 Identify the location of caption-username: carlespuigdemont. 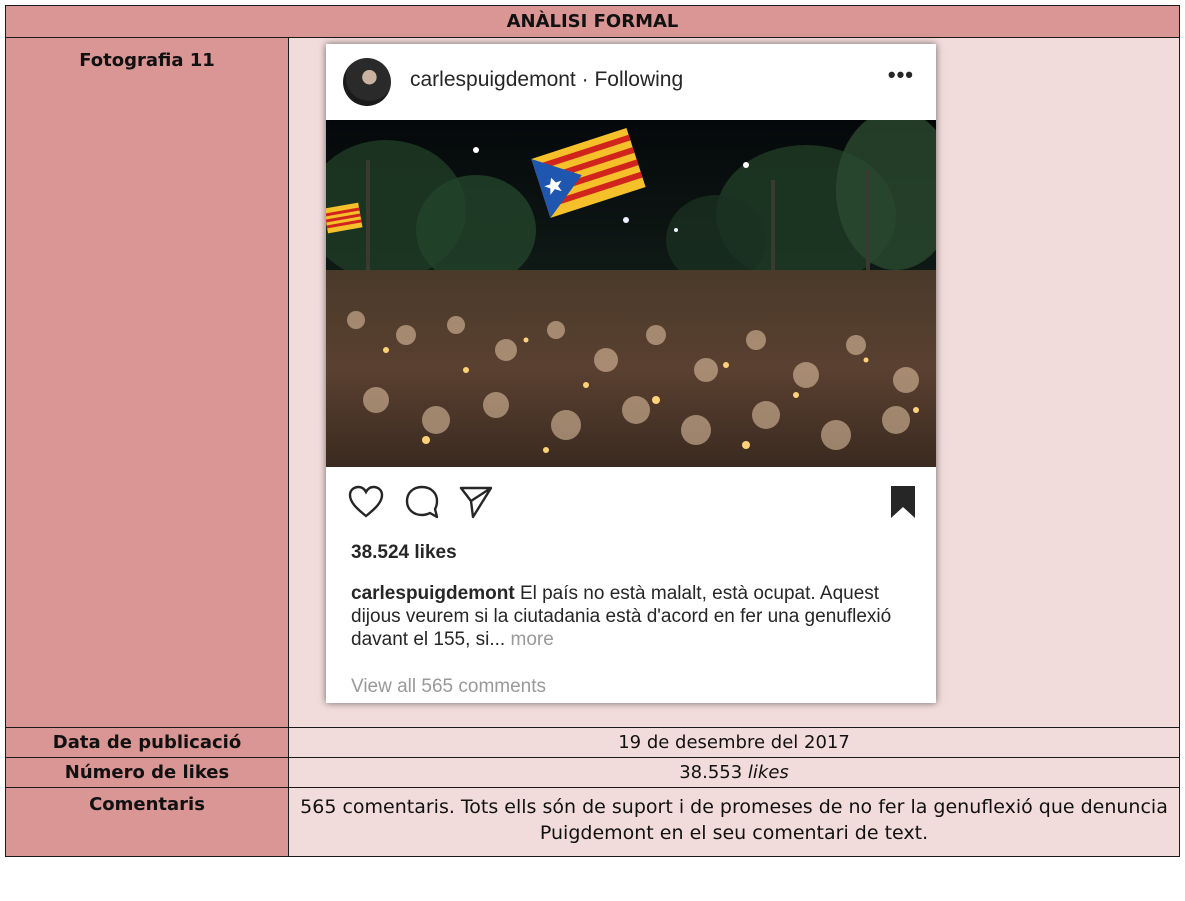
(433, 593).